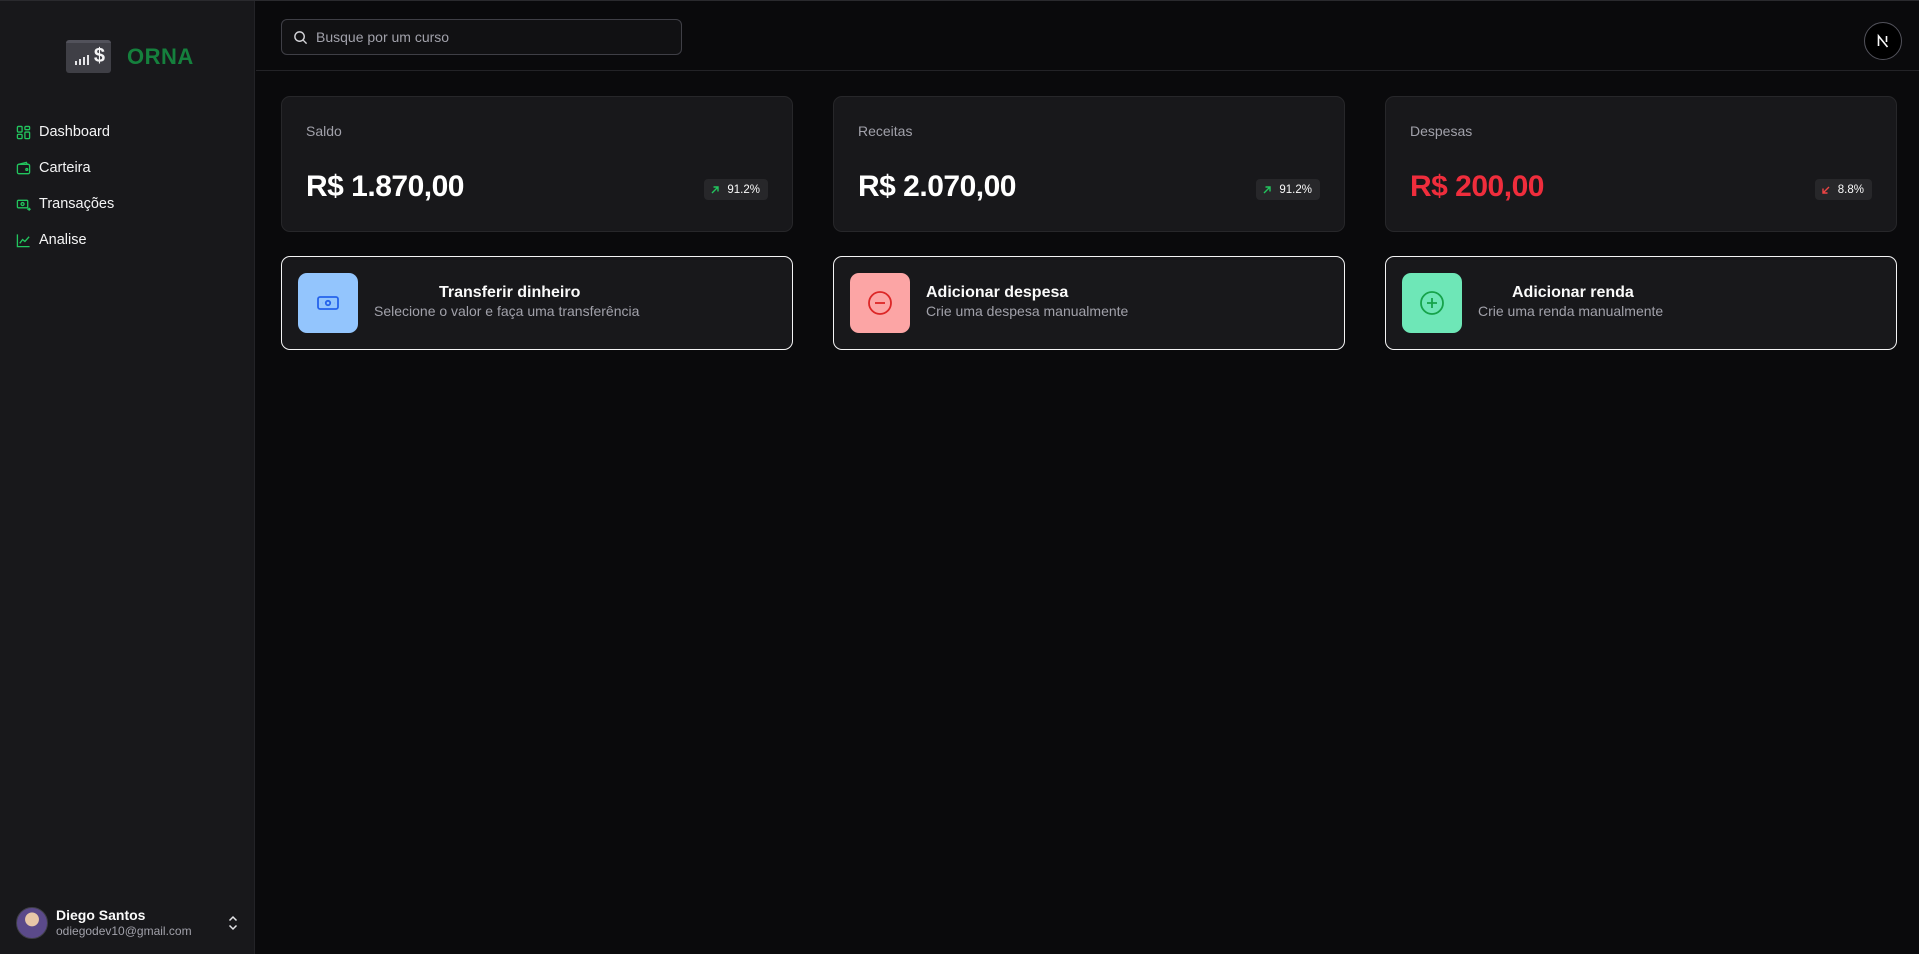  Describe the element at coordinates (997, 292) in the screenshot. I see `action-title: Adicionar despesa` at that location.